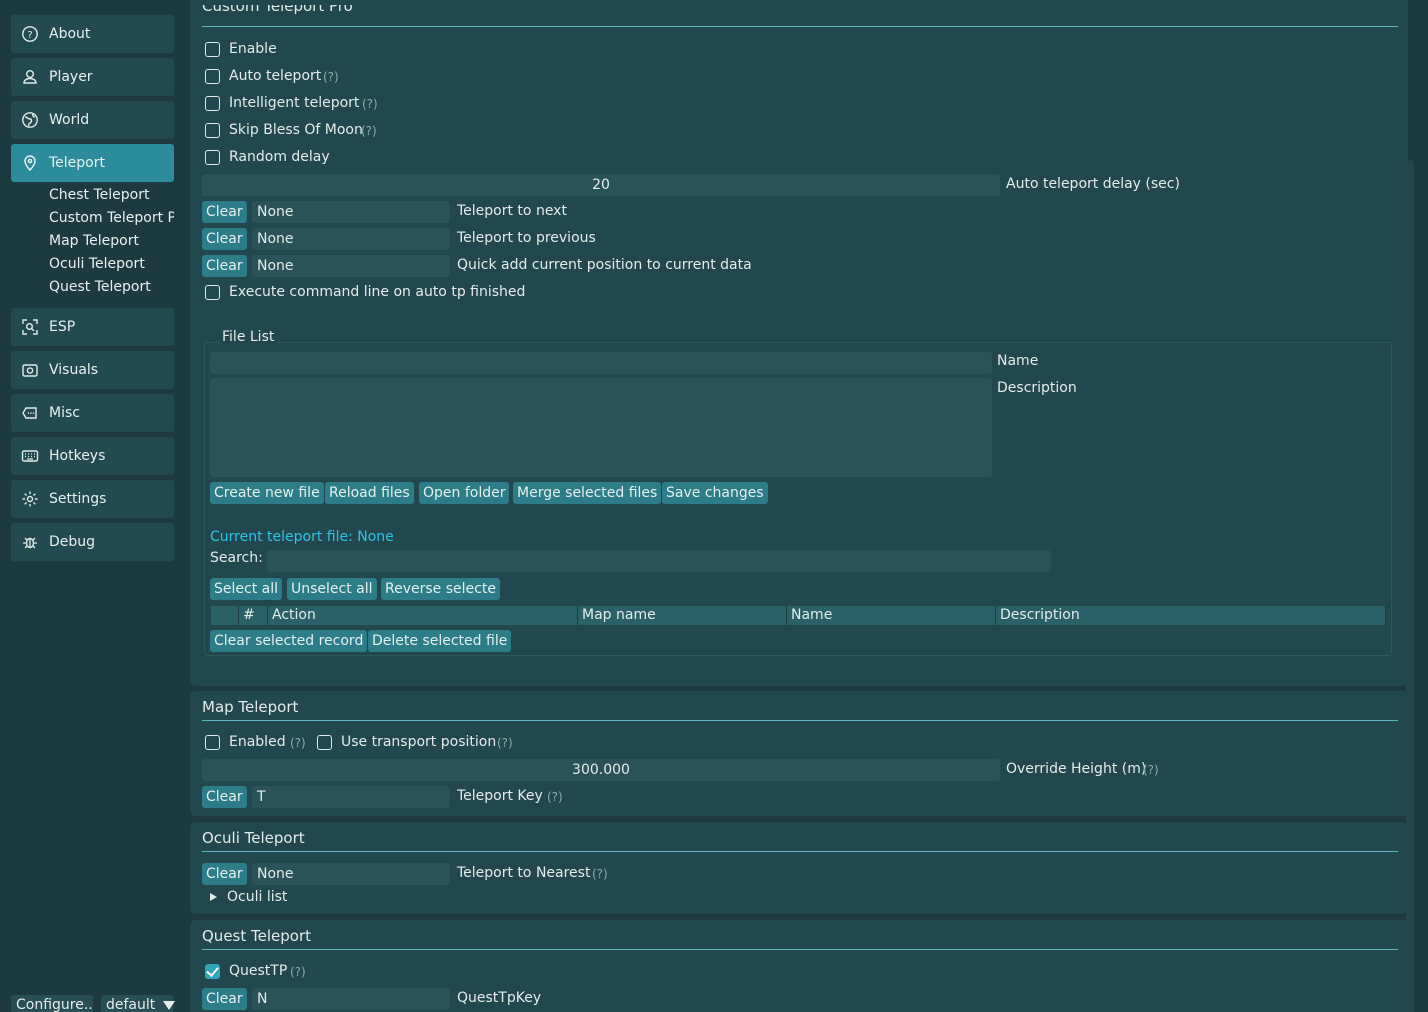 Image resolution: width=1428 pixels, height=1012 pixels. Describe the element at coordinates (224, 212) in the screenshot. I see `clear-next-button: Clear` at that location.